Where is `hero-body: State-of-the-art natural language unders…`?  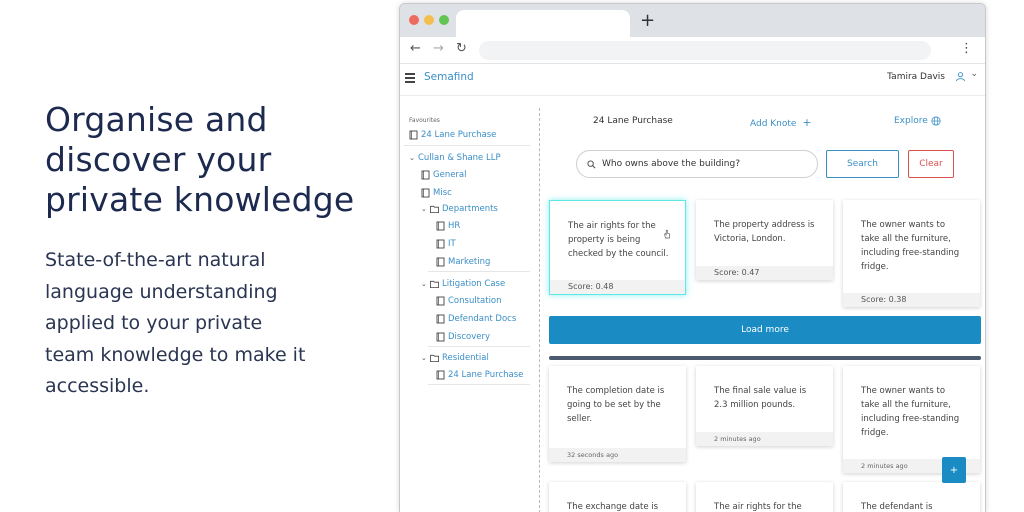 hero-body: State-of-the-art natural language unders… is located at coordinates (217, 324).